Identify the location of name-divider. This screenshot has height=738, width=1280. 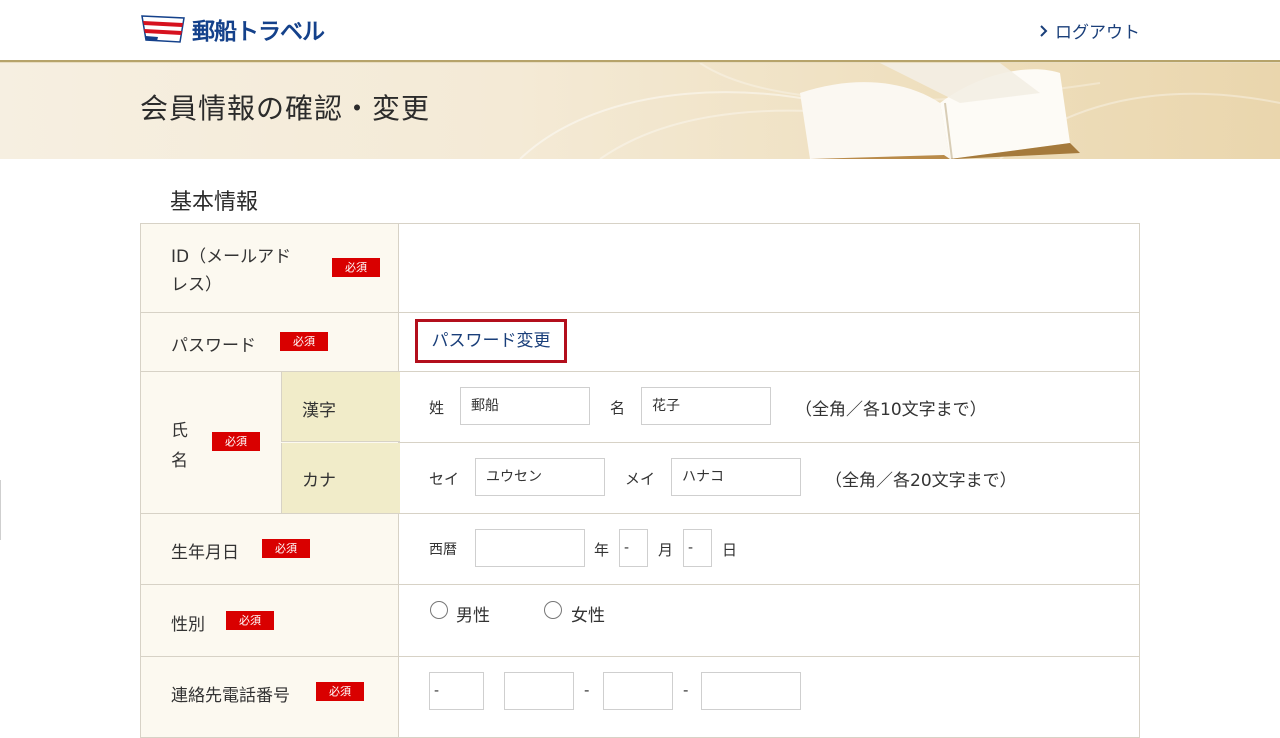
(769, 442).